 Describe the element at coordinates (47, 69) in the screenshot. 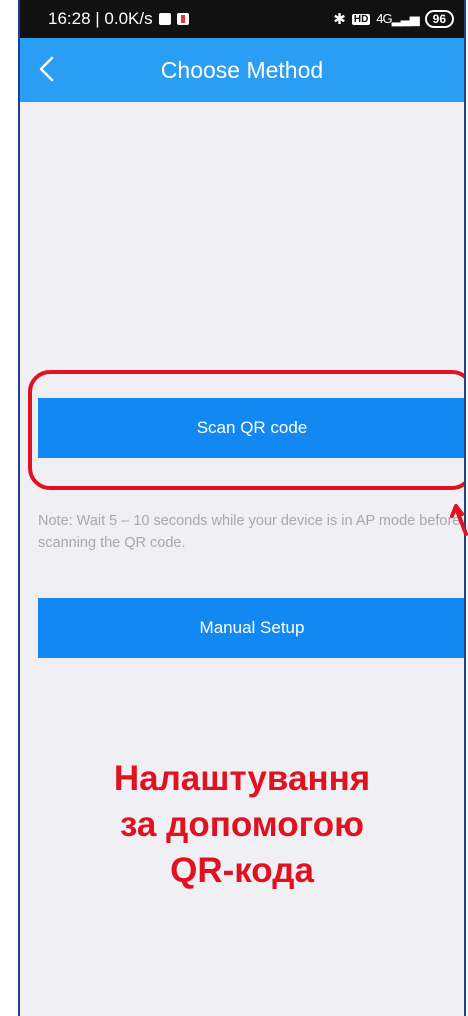

I see `back-icon` at that location.